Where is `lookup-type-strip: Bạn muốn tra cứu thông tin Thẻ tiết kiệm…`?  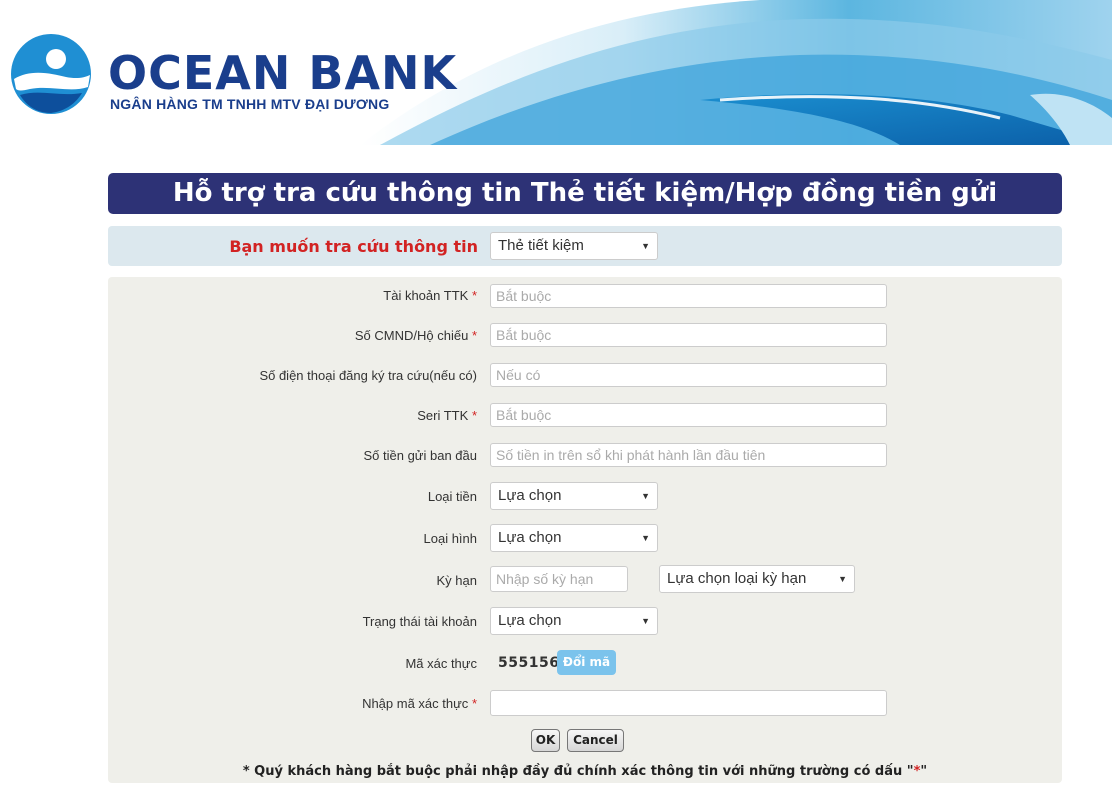
lookup-type-strip: Bạn muốn tra cứu thông tin Thẻ tiết kiệm… is located at coordinates (585, 246).